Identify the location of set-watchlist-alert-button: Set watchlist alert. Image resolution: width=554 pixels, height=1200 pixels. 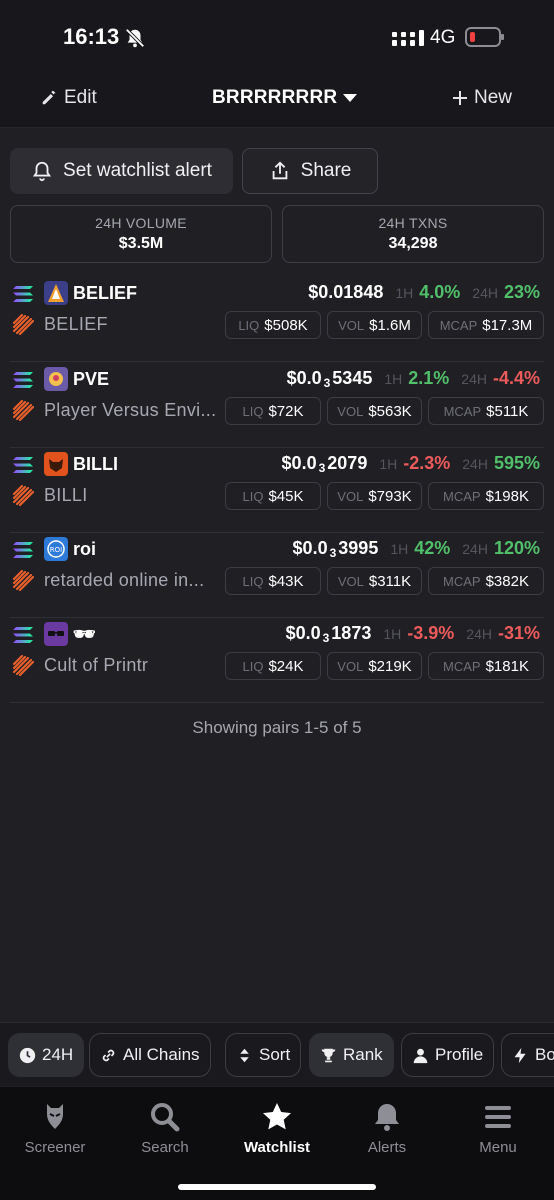
(121, 171).